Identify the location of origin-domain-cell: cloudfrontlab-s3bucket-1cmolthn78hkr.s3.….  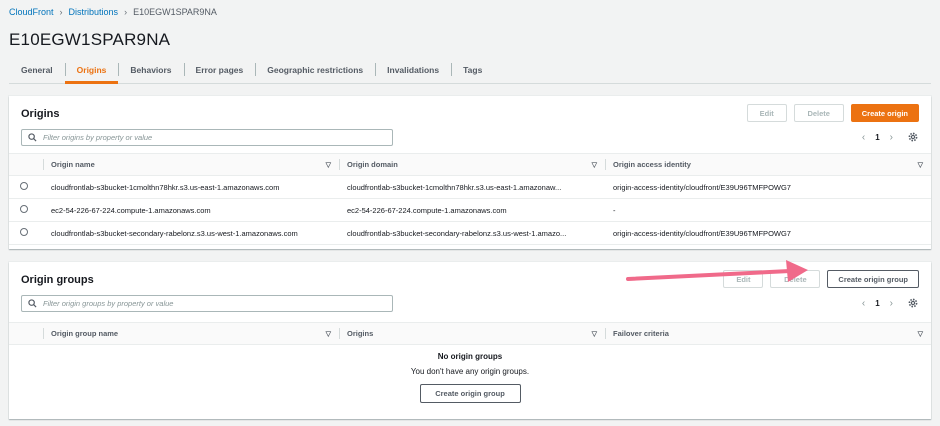
(472, 187).